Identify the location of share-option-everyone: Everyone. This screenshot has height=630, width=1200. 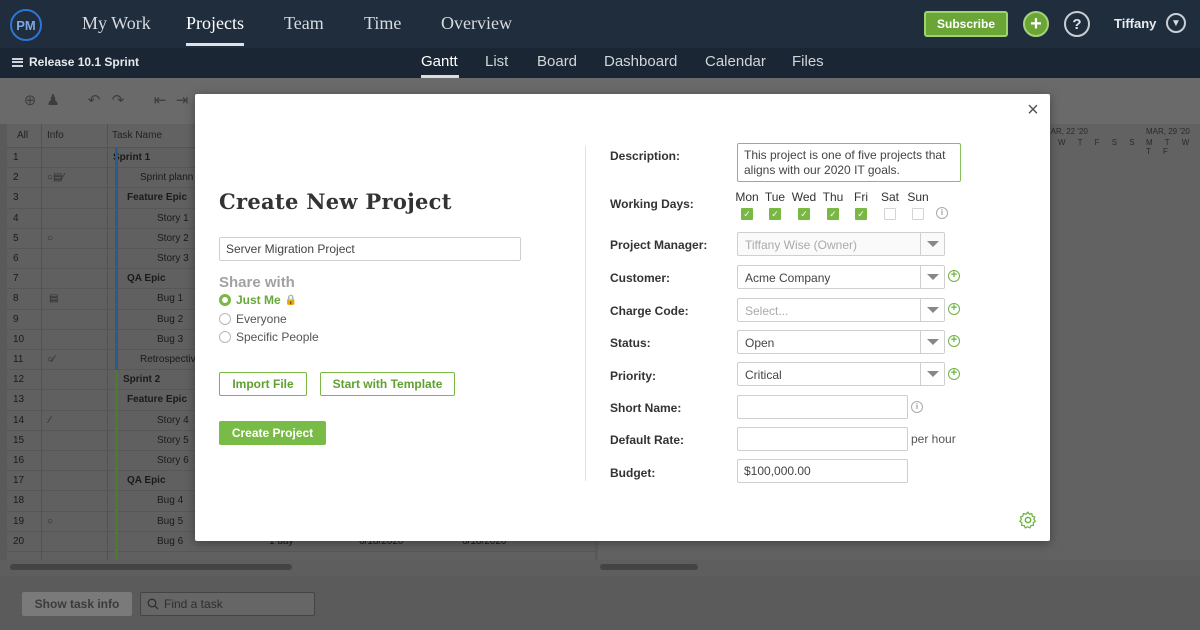
(253, 319).